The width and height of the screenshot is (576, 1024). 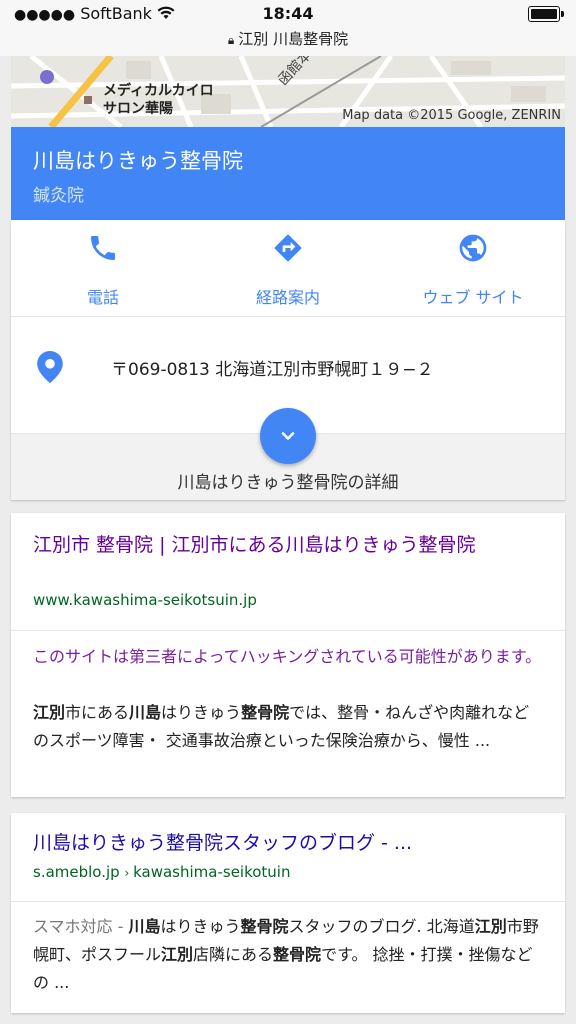 What do you see at coordinates (145, 600) in the screenshot?
I see `result-url: www.kawashima-seikotsuin.jp` at bounding box center [145, 600].